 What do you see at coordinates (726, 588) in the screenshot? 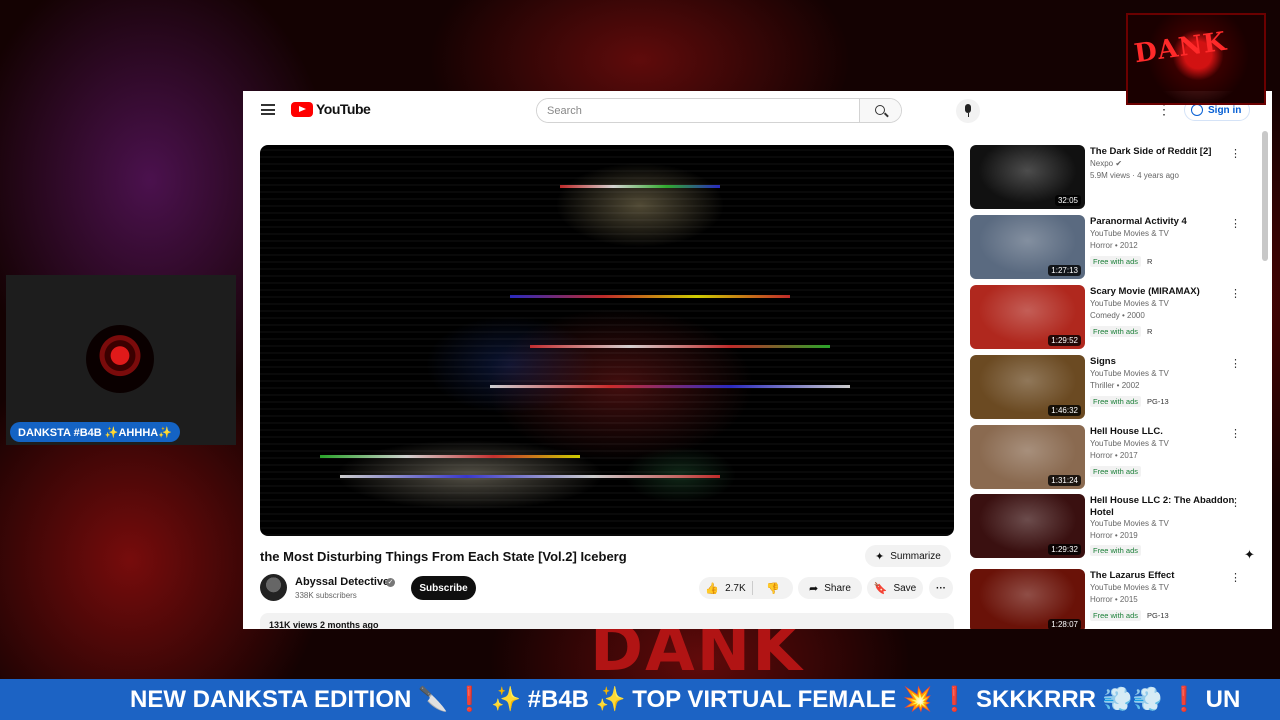
I see `like-button: 👍 2.7K` at bounding box center [726, 588].